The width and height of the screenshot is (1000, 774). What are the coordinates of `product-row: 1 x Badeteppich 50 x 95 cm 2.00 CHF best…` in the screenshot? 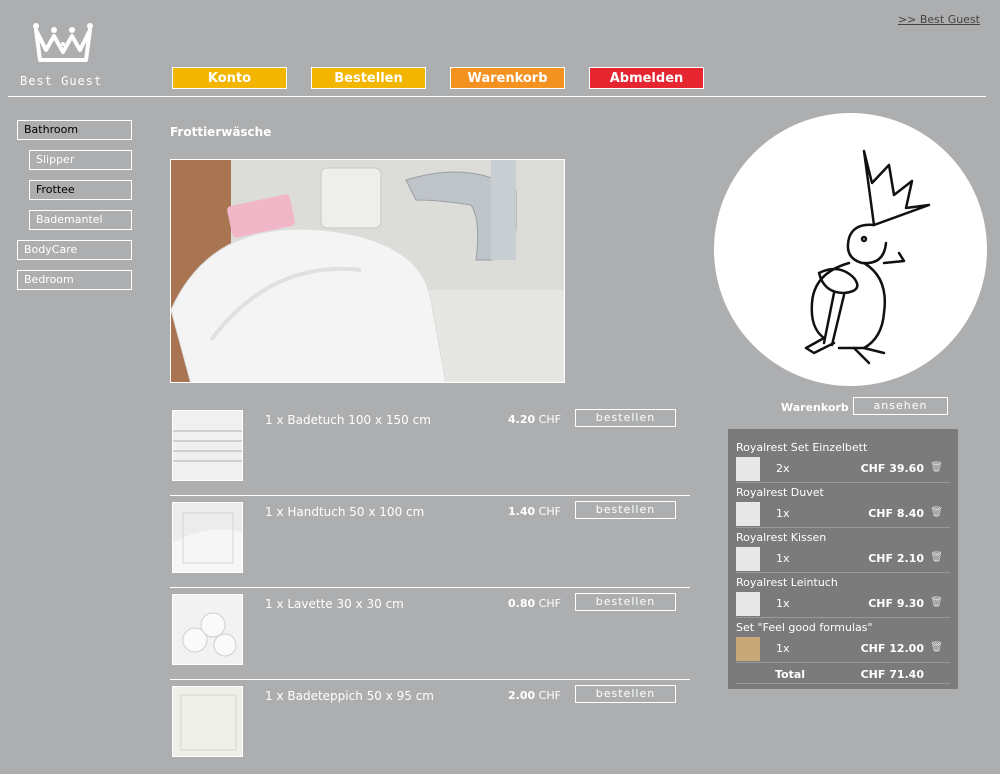 It's located at (430, 728).